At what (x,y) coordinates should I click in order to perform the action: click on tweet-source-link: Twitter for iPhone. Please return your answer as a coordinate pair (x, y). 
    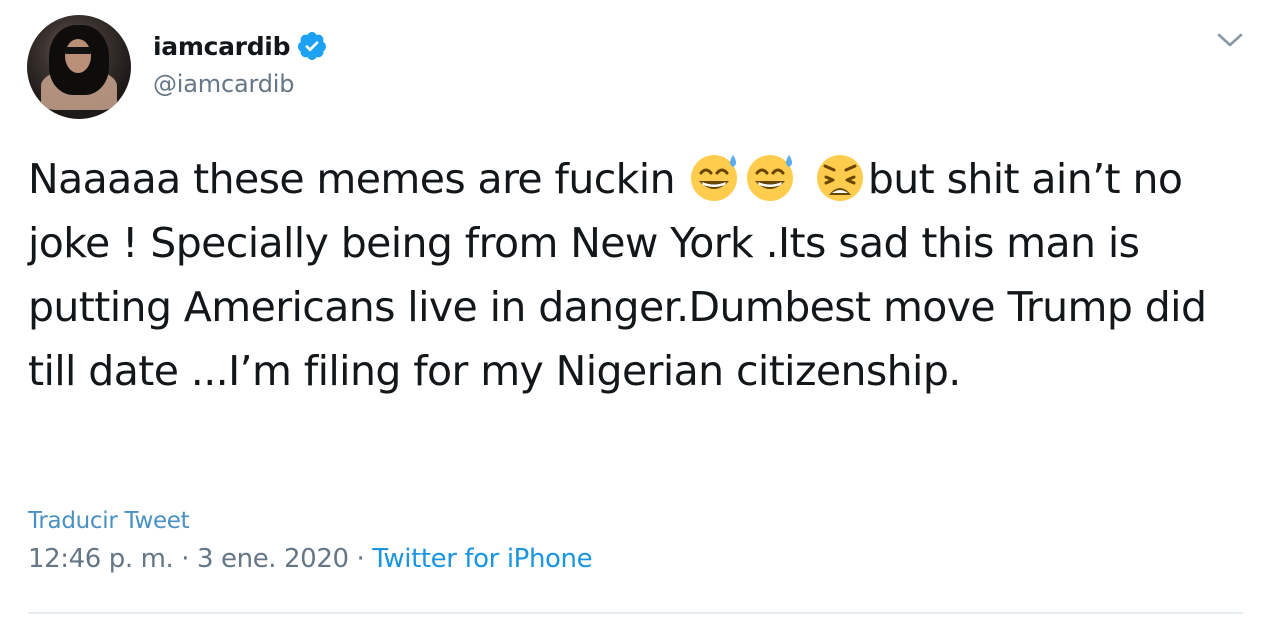
    Looking at the image, I should click on (482, 559).